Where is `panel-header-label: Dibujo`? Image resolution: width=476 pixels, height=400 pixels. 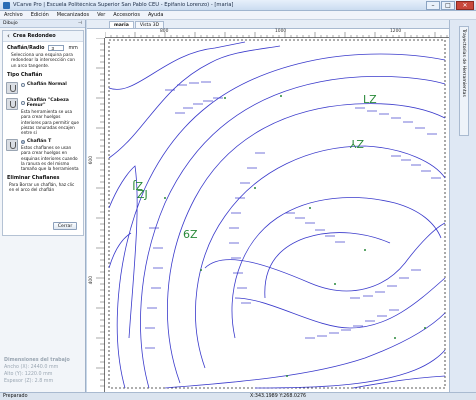 panel-header-label: Dibujo is located at coordinates (10, 23).